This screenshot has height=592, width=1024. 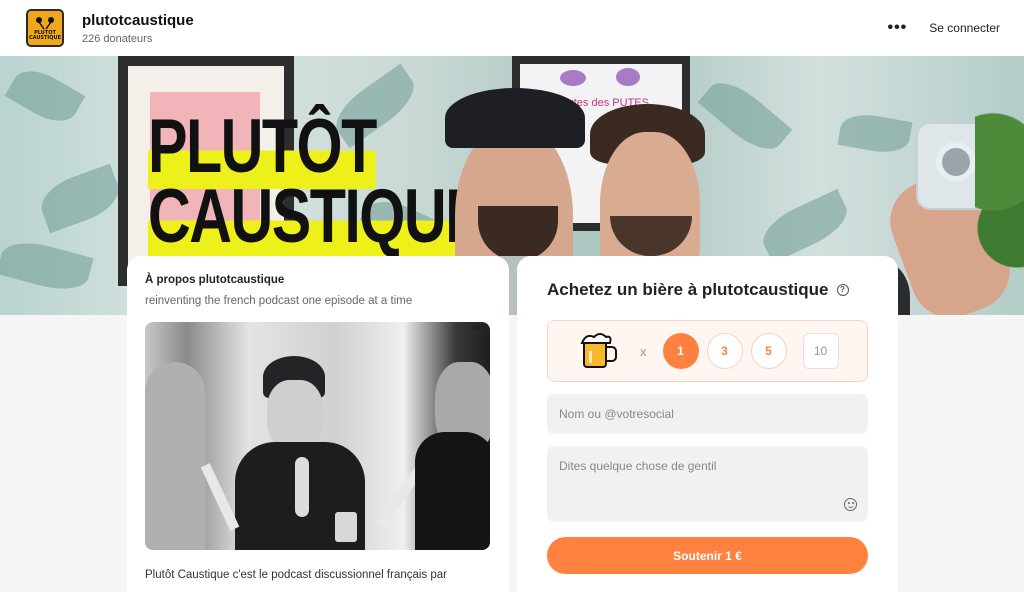 I want to click on support-title: Achetez un bière à plutotcaustique, so click(x=688, y=289).